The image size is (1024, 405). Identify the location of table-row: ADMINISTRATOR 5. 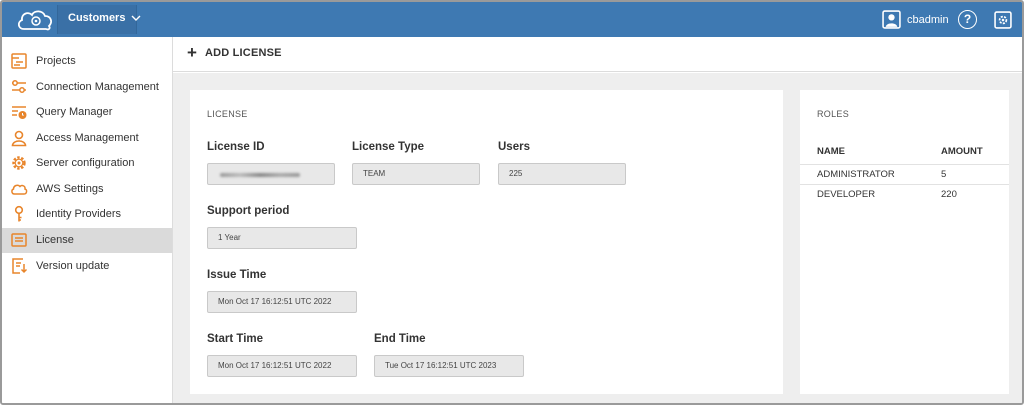
(904, 174).